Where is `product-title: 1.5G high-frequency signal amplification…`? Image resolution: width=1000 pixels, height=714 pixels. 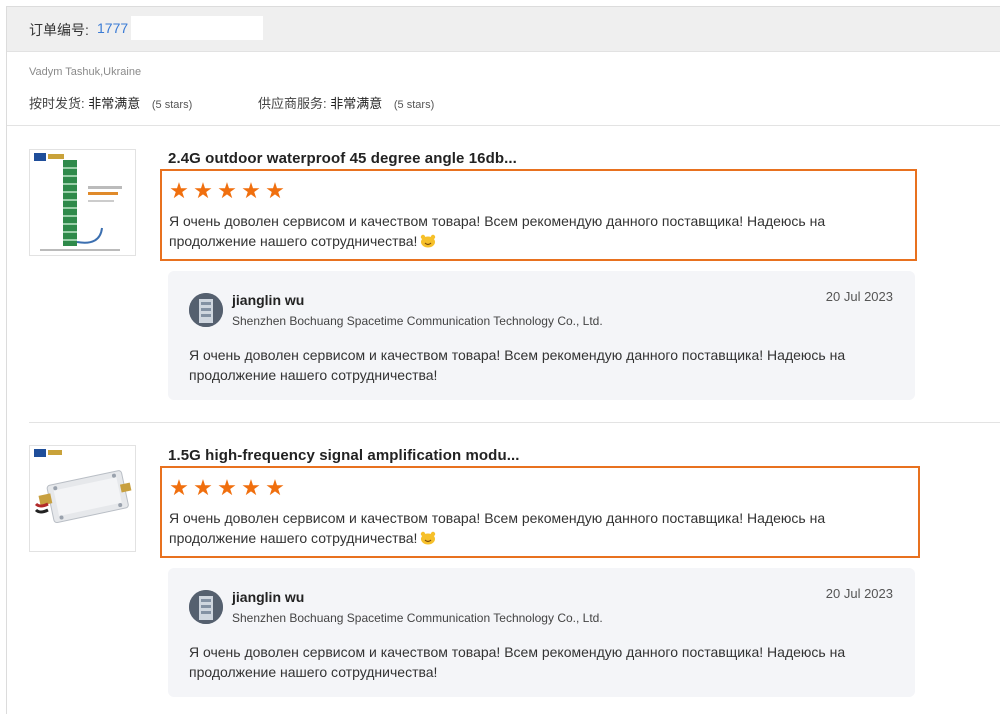 product-title: 1.5G high-frequency signal amplification… is located at coordinates (344, 455).